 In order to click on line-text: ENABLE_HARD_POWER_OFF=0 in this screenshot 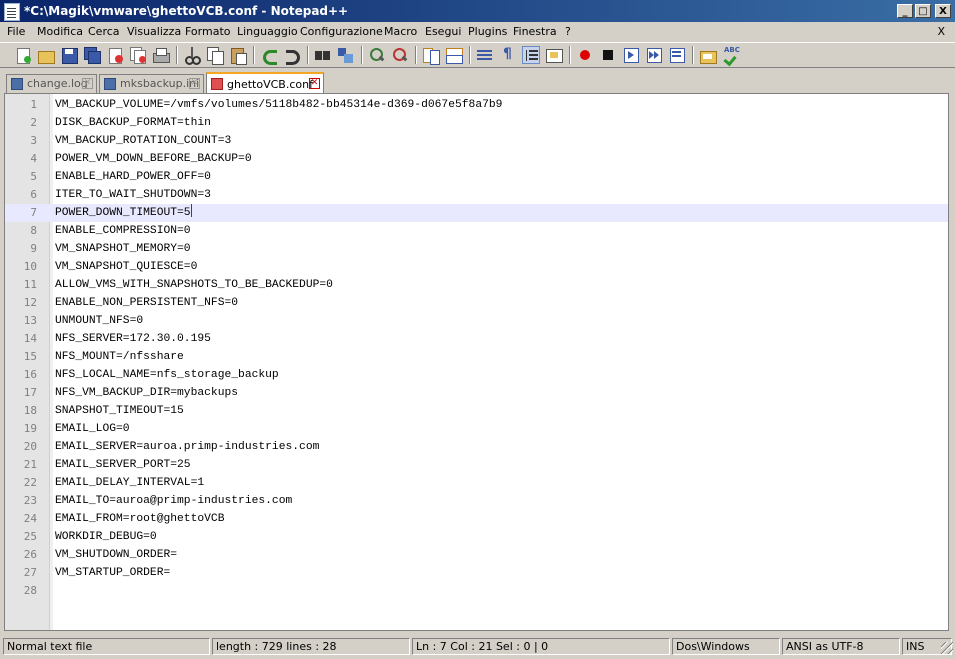, I will do `click(133, 177)`.